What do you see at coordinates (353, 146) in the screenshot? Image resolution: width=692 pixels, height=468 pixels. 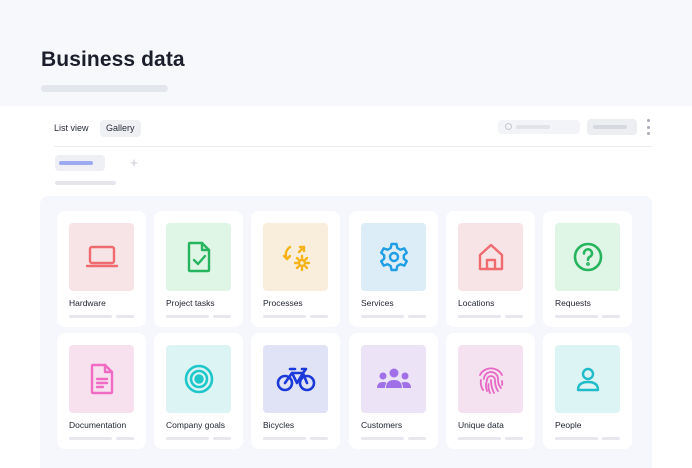 I see `toolbar-divider` at bounding box center [353, 146].